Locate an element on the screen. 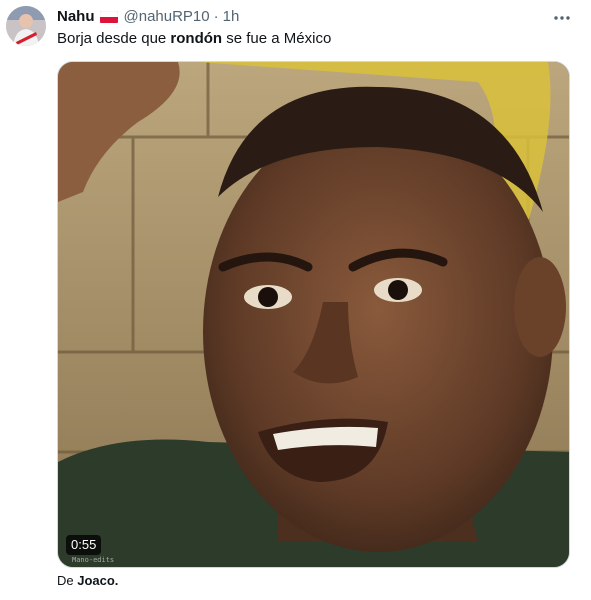  tweet-header: Nahu @nahuRP10 · 1h is located at coordinates (148, 16).